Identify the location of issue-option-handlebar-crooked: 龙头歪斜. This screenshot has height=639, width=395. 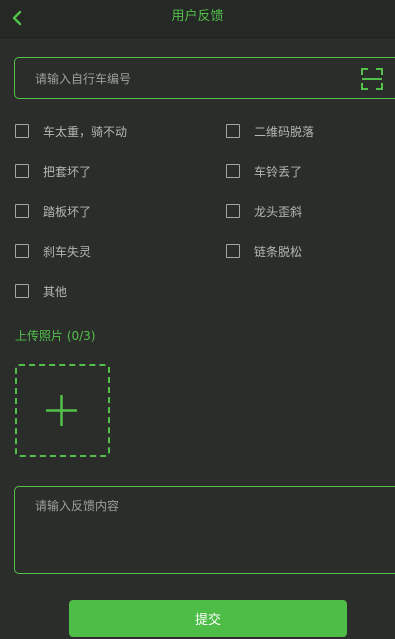
(264, 211).